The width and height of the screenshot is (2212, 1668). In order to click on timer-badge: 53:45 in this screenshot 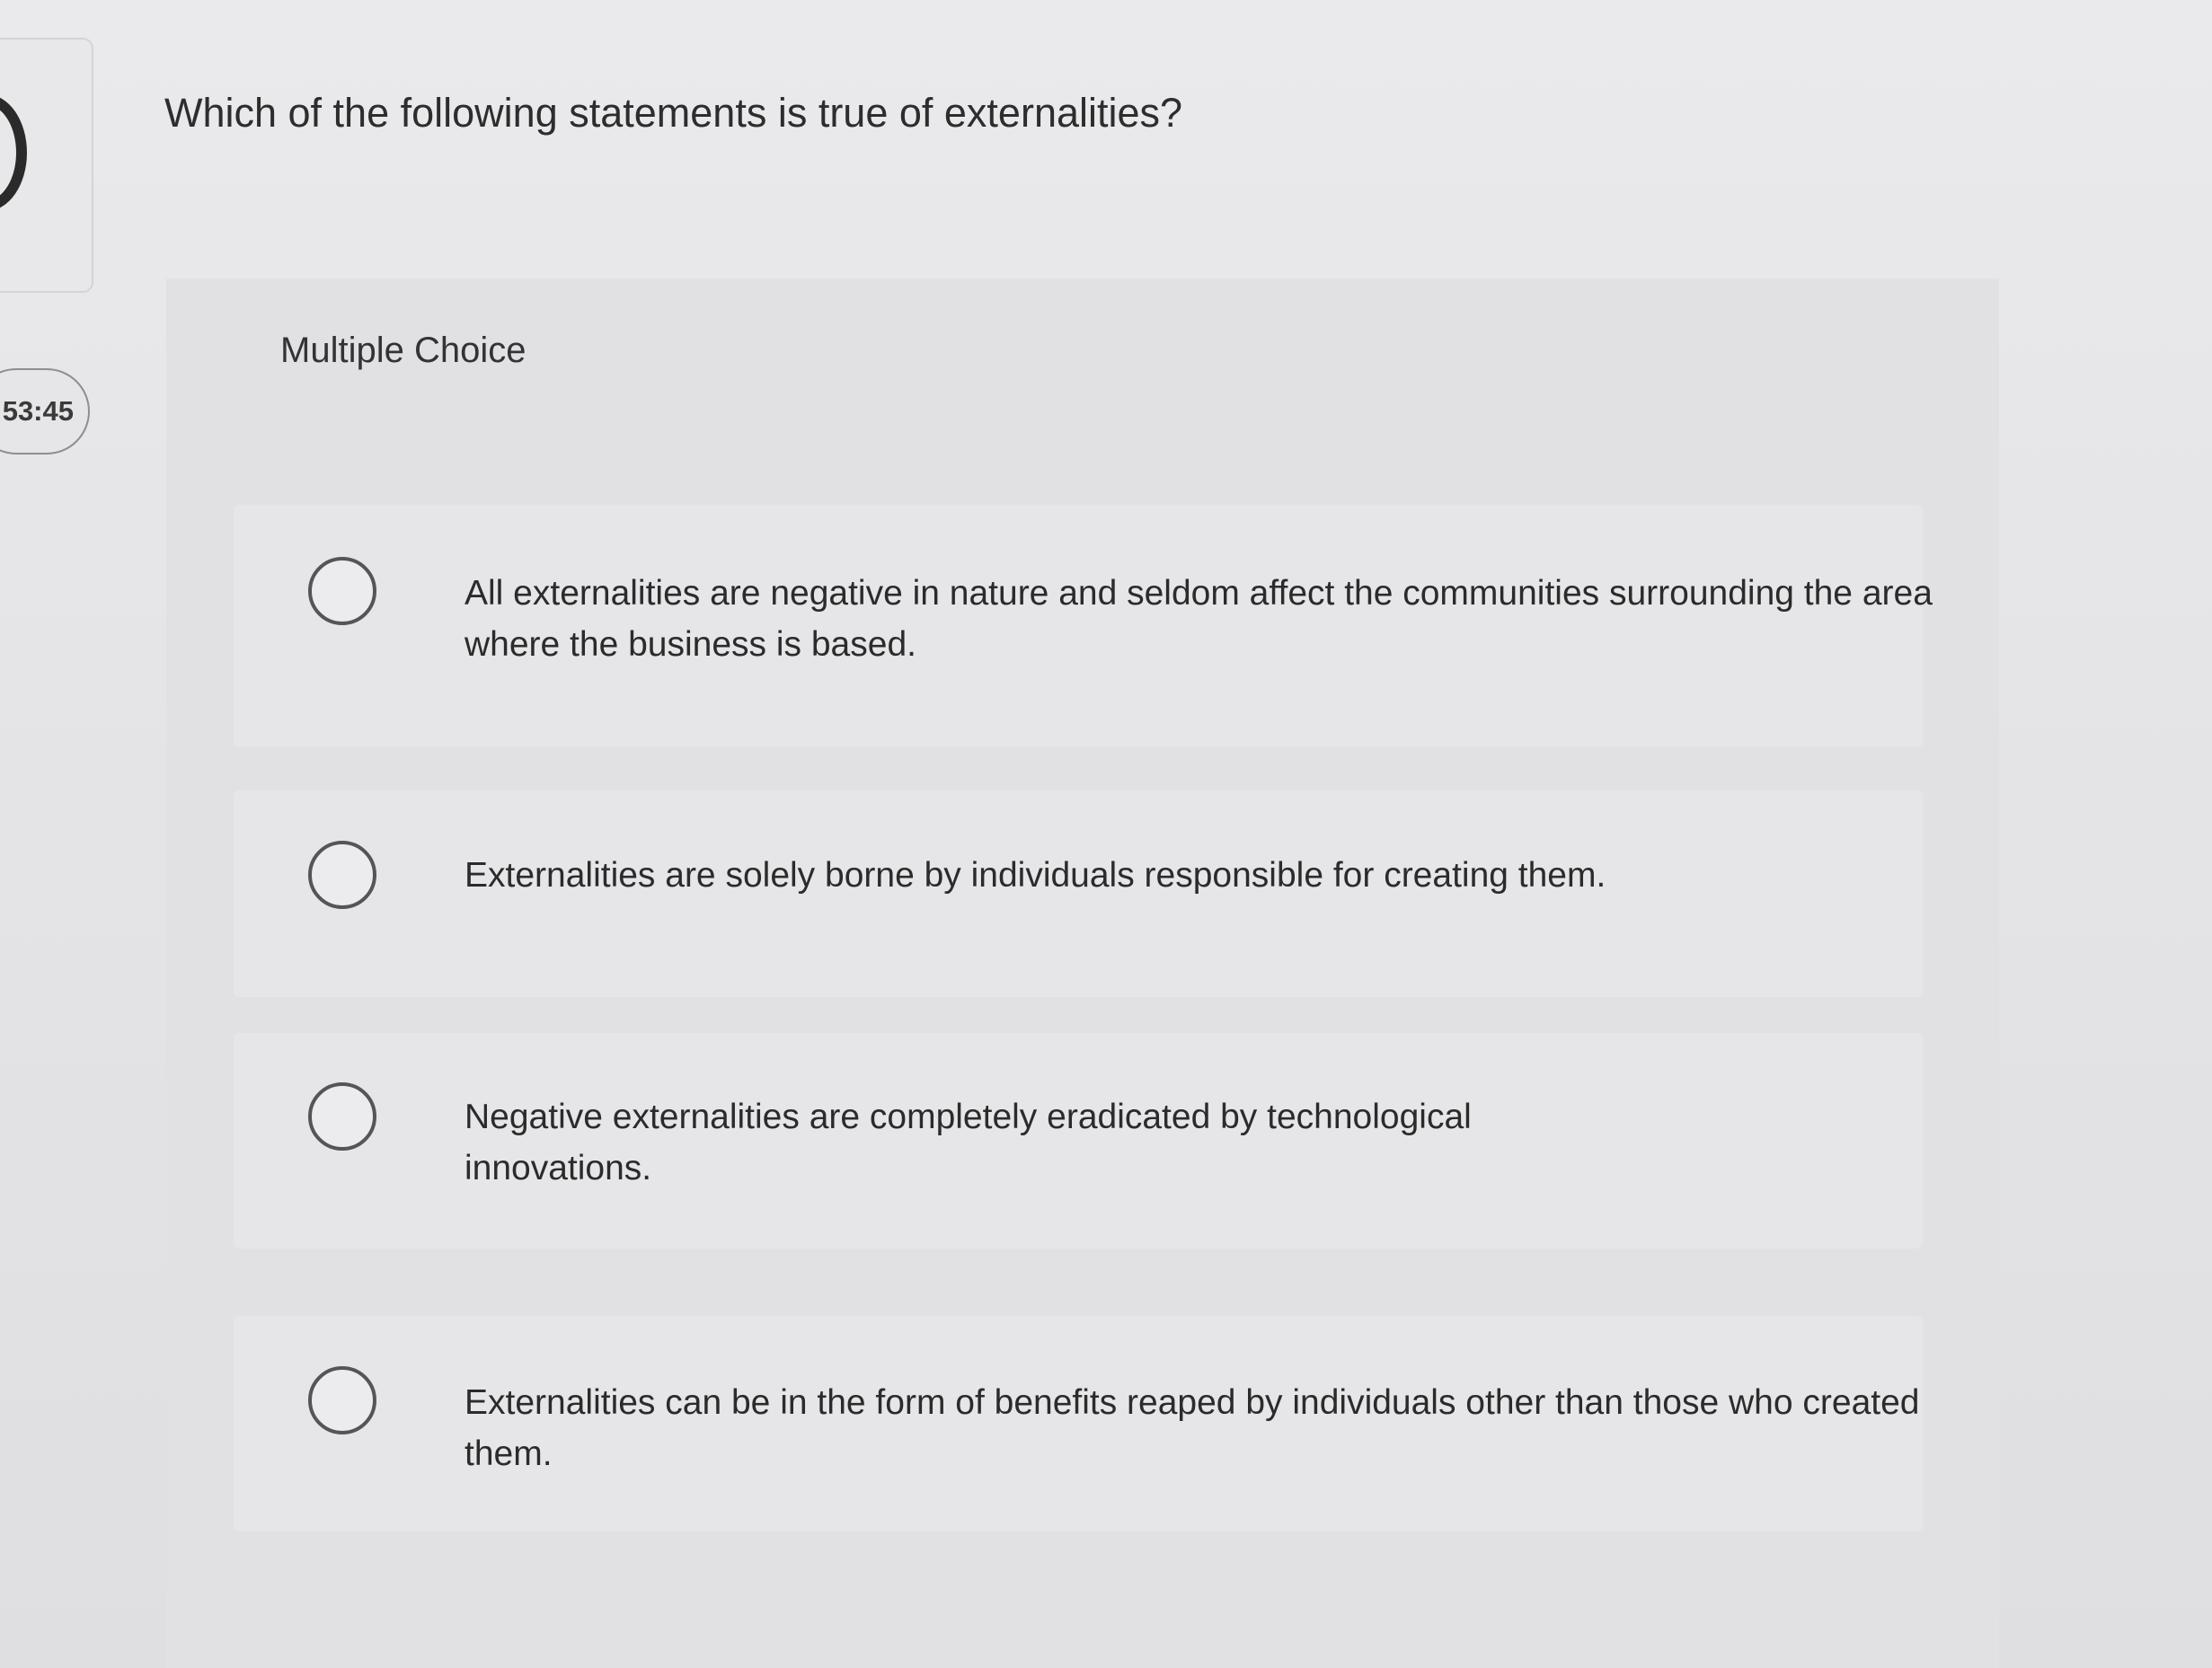, I will do `click(45, 411)`.